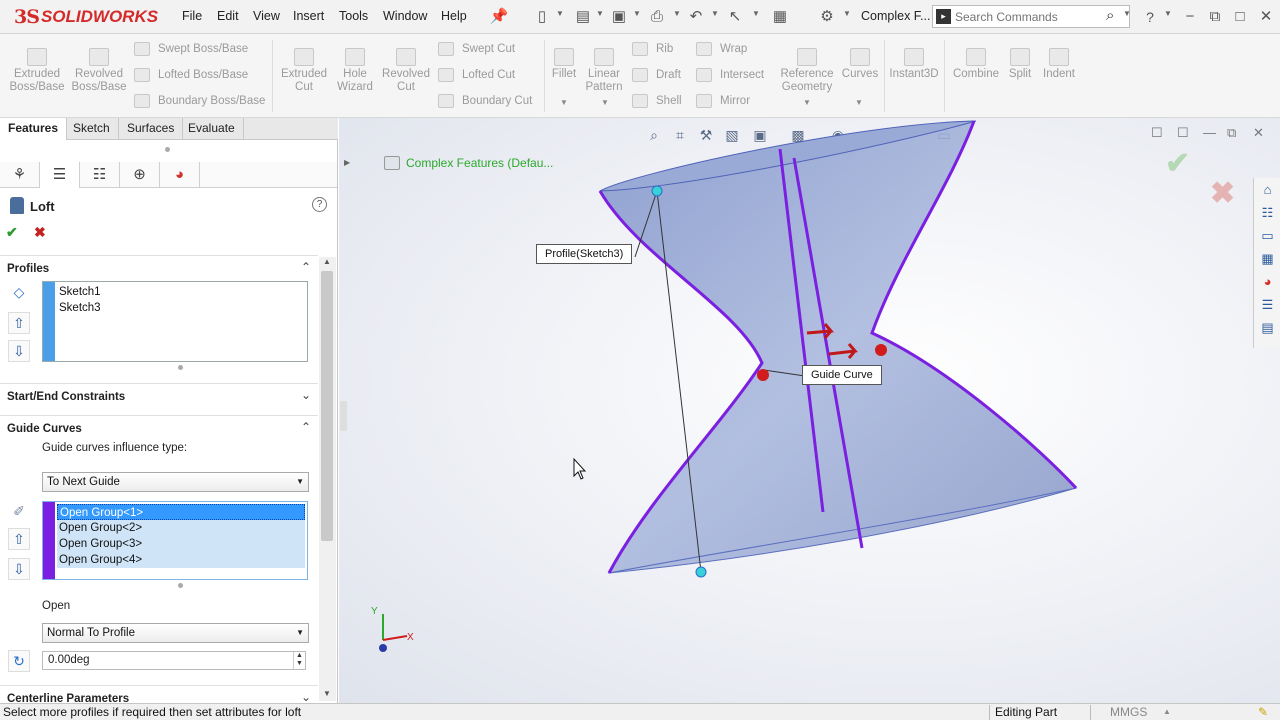 This screenshot has height=720, width=1280. Describe the element at coordinates (40, 232) in the screenshot. I see `cancel-x-icon: ✖` at that location.